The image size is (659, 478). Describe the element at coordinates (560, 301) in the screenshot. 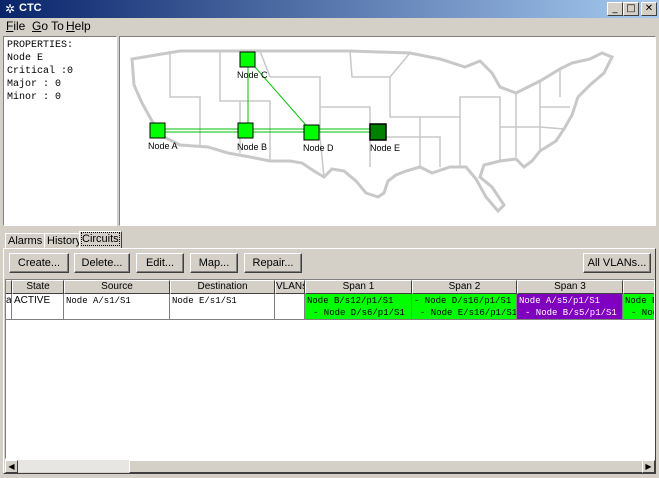

I see `span3-line1: Node A/s5/p1/S1` at that location.